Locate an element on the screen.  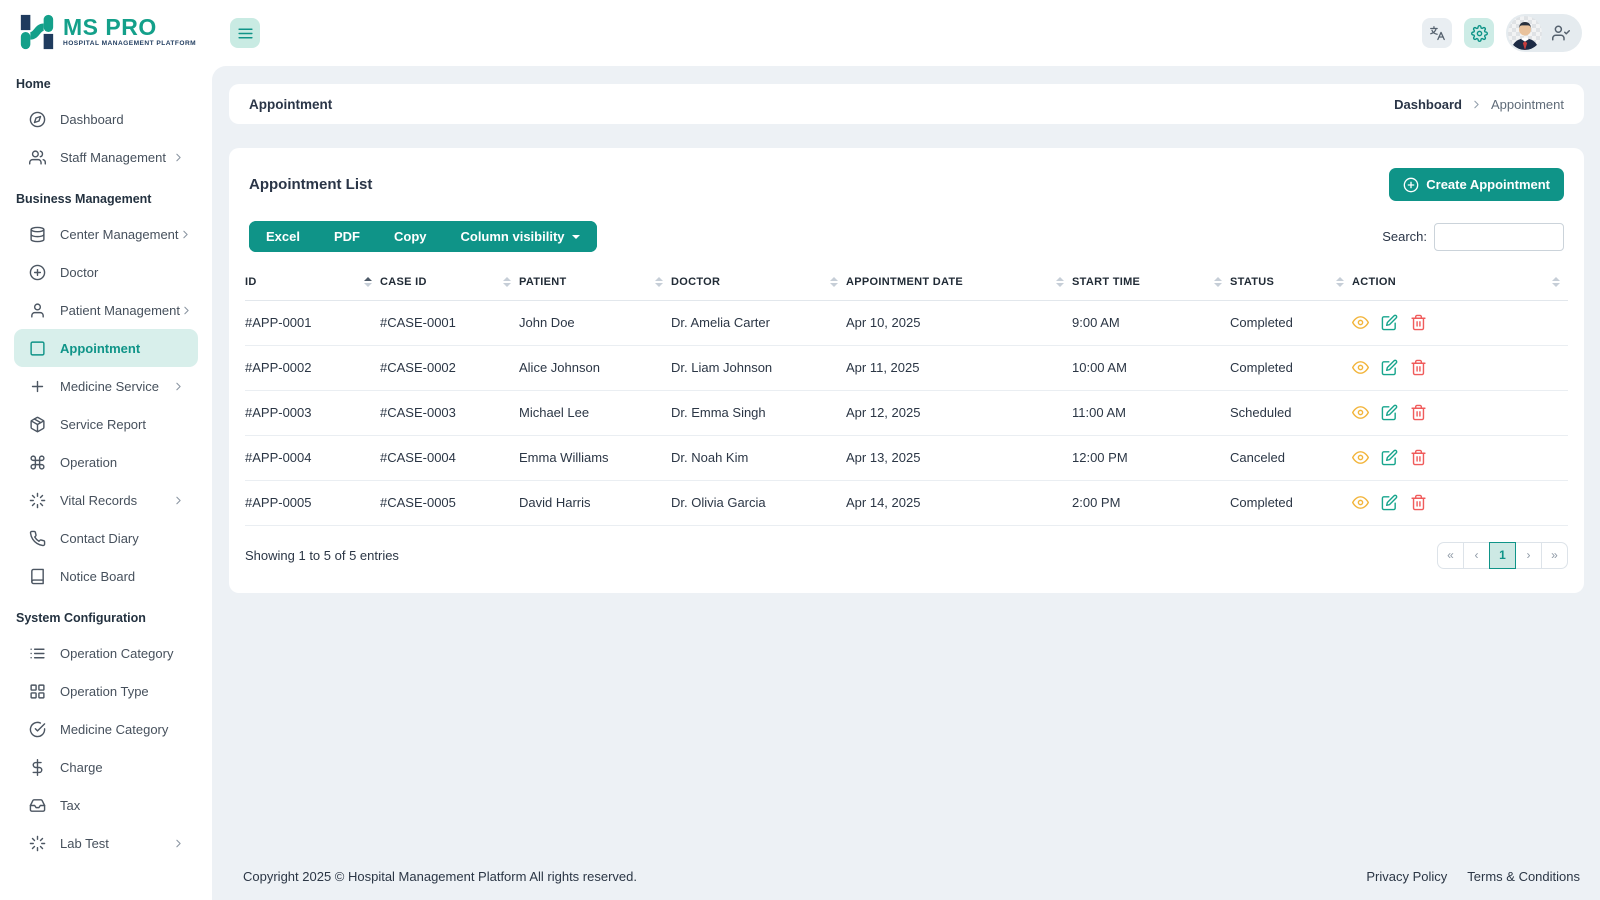
brand-logo: MS PRO HOSPITAL MANAGEMENT PLATFORM is located at coordinates (106, 28).